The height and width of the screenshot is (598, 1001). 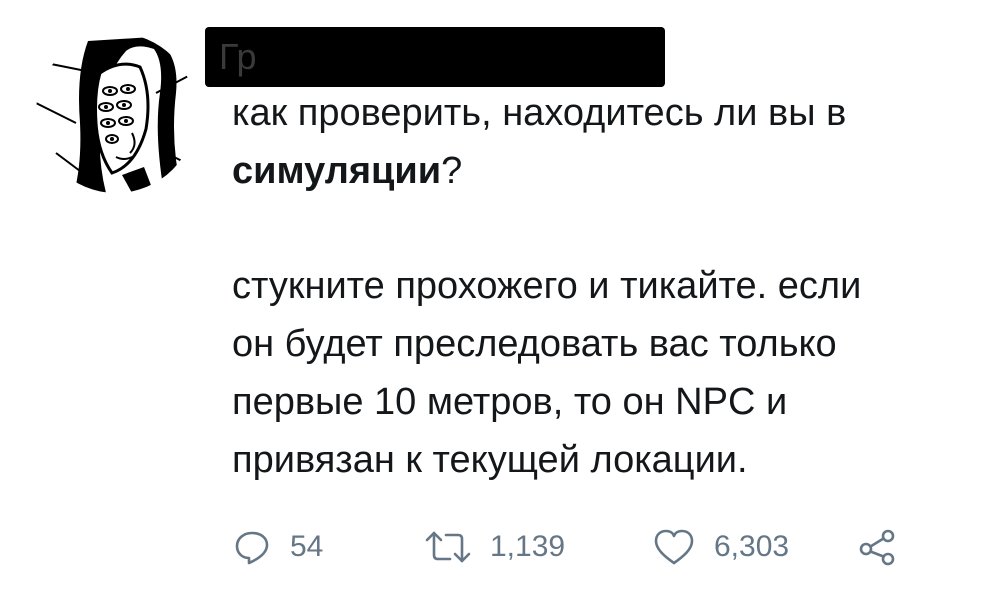 What do you see at coordinates (435, 57) in the screenshot?
I see `redacted-author-name: Гр` at bounding box center [435, 57].